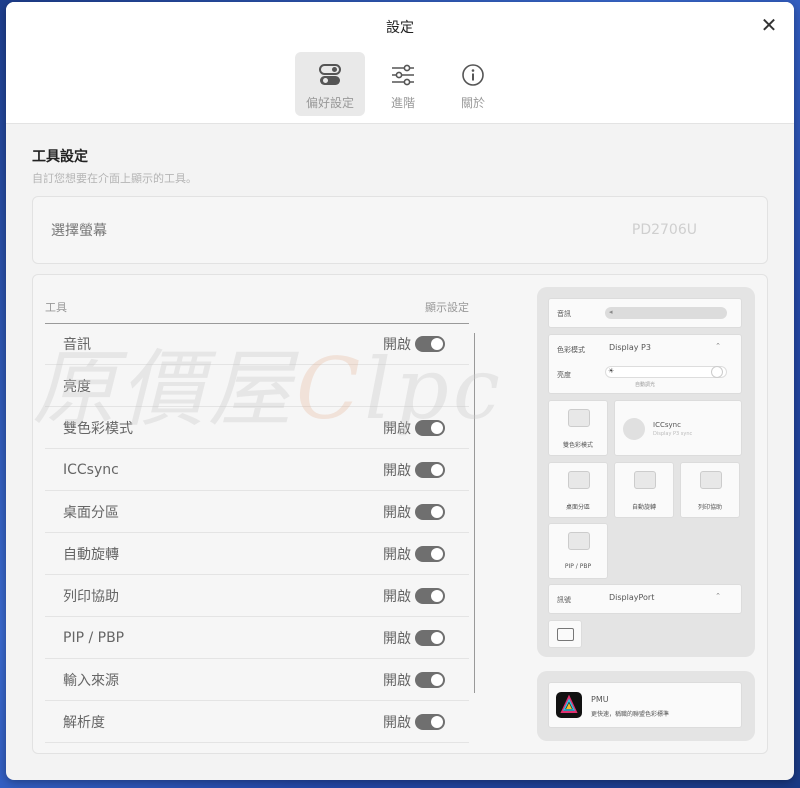 The image size is (800, 788). What do you see at coordinates (667, 425) in the screenshot?
I see `preview-iccsync-label: ICCsync` at bounding box center [667, 425].